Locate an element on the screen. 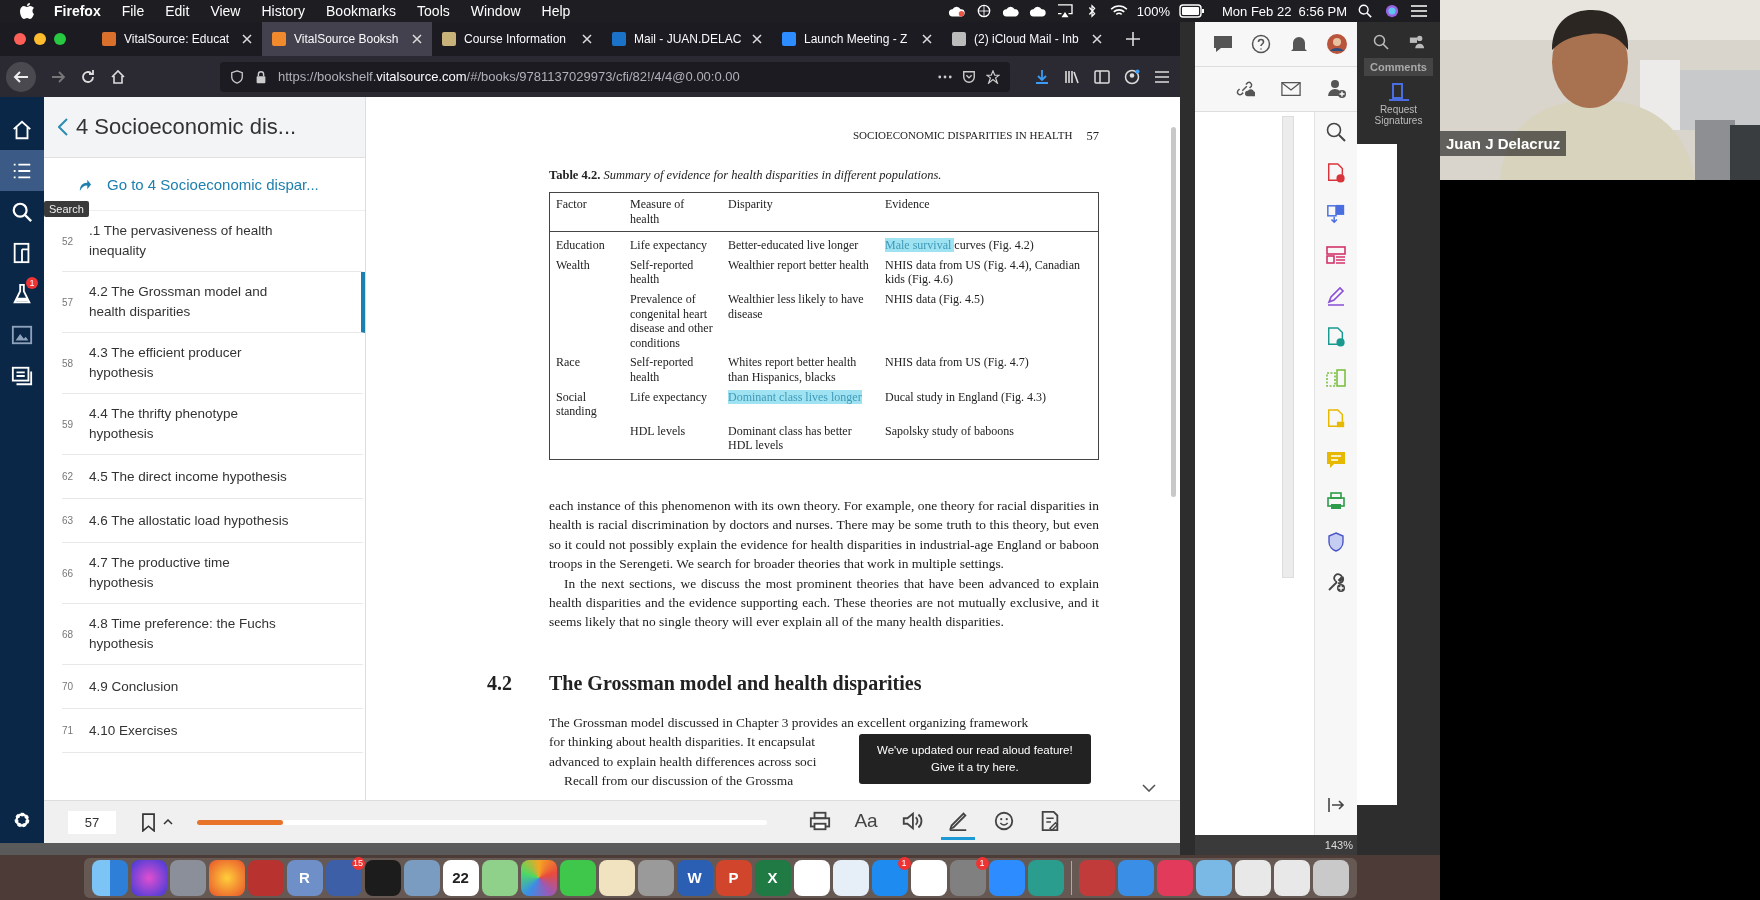  browser-tab: (2) iCloud Mail - Inb is located at coordinates (1027, 39).